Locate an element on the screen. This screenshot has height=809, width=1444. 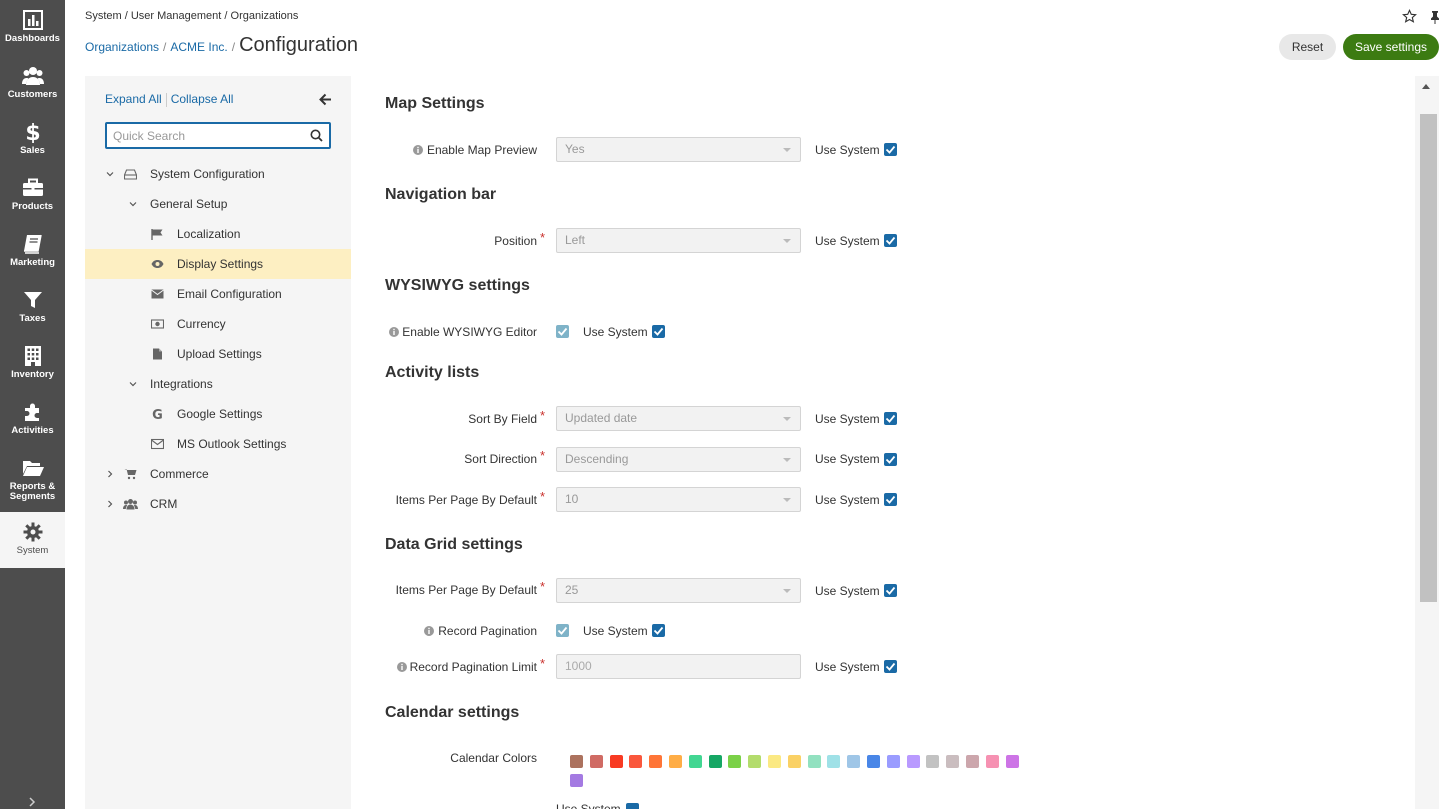
nav-activities: Activities is located at coordinates (32, 420).